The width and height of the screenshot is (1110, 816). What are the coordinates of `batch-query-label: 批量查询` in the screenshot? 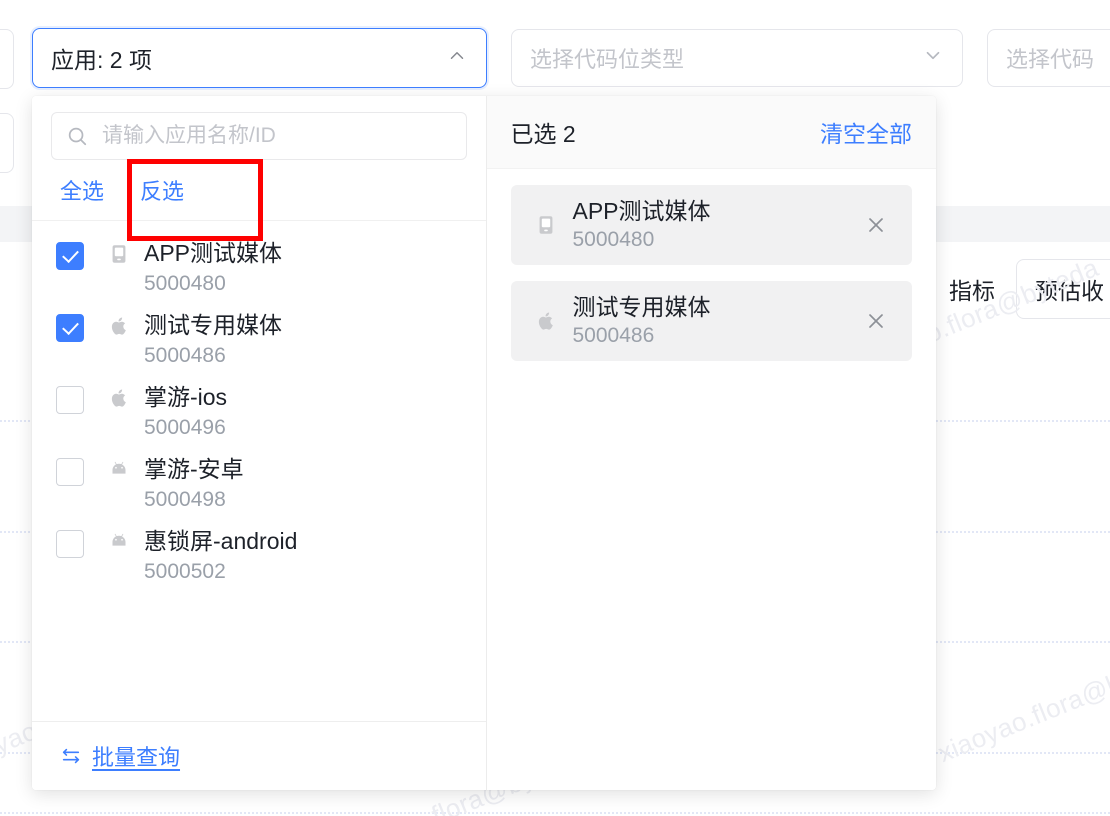 It's located at (136, 757).